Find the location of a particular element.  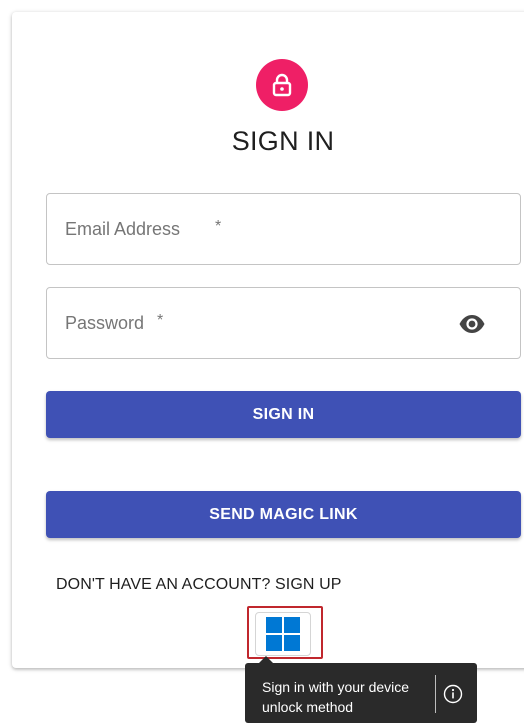

sign-up-link: DON'T HAVE AN ACCOUNT? SIGN UP is located at coordinates (199, 585).